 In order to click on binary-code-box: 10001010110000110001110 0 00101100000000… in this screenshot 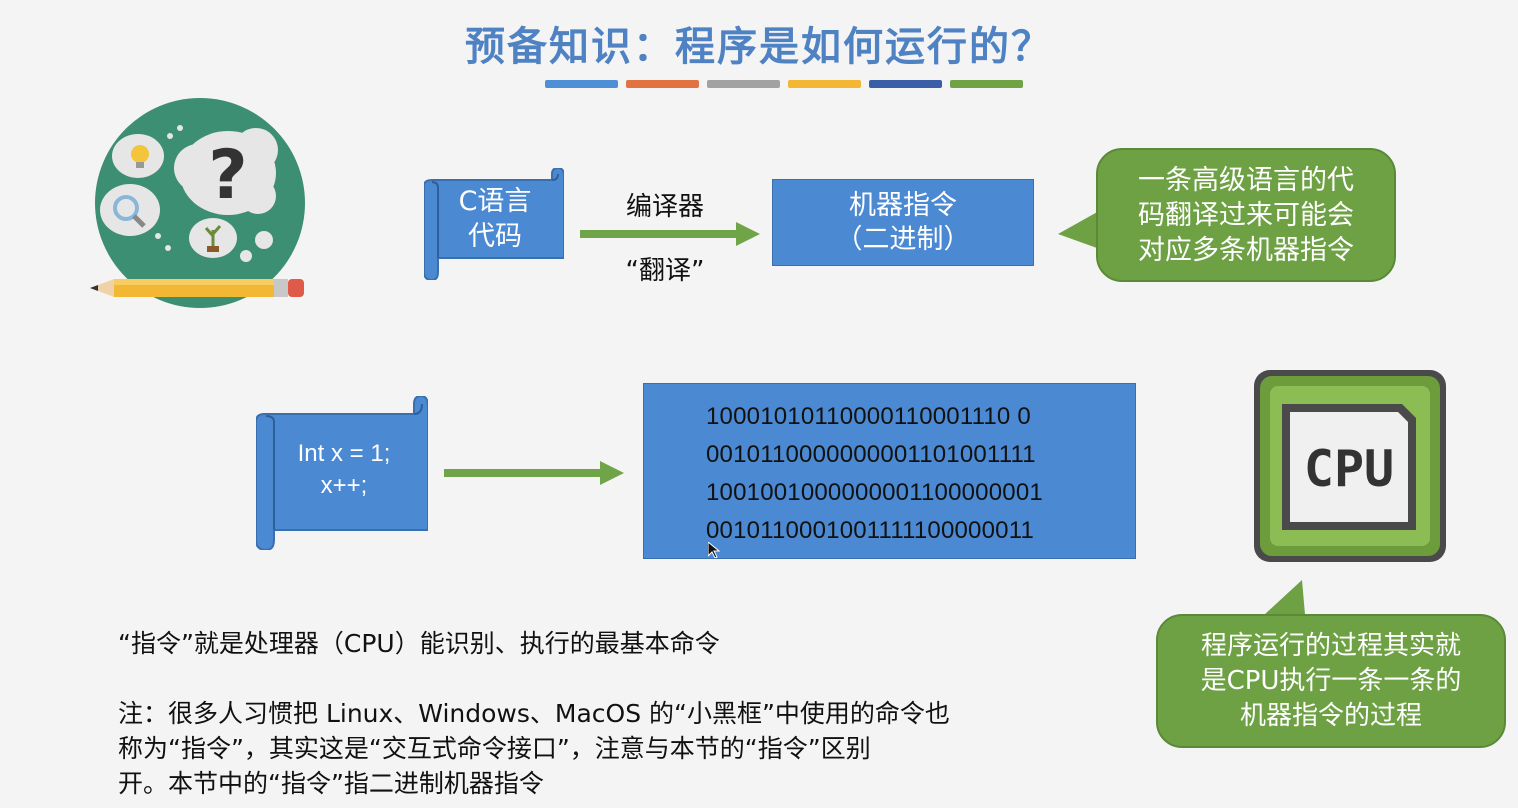, I will do `click(889, 471)`.